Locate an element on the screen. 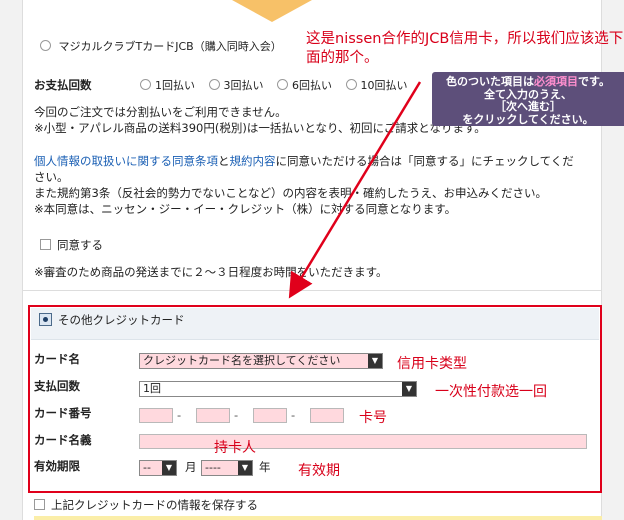 The width and height of the screenshot is (624, 520). annotation-card-type: 信用卡类型 is located at coordinates (432, 364).